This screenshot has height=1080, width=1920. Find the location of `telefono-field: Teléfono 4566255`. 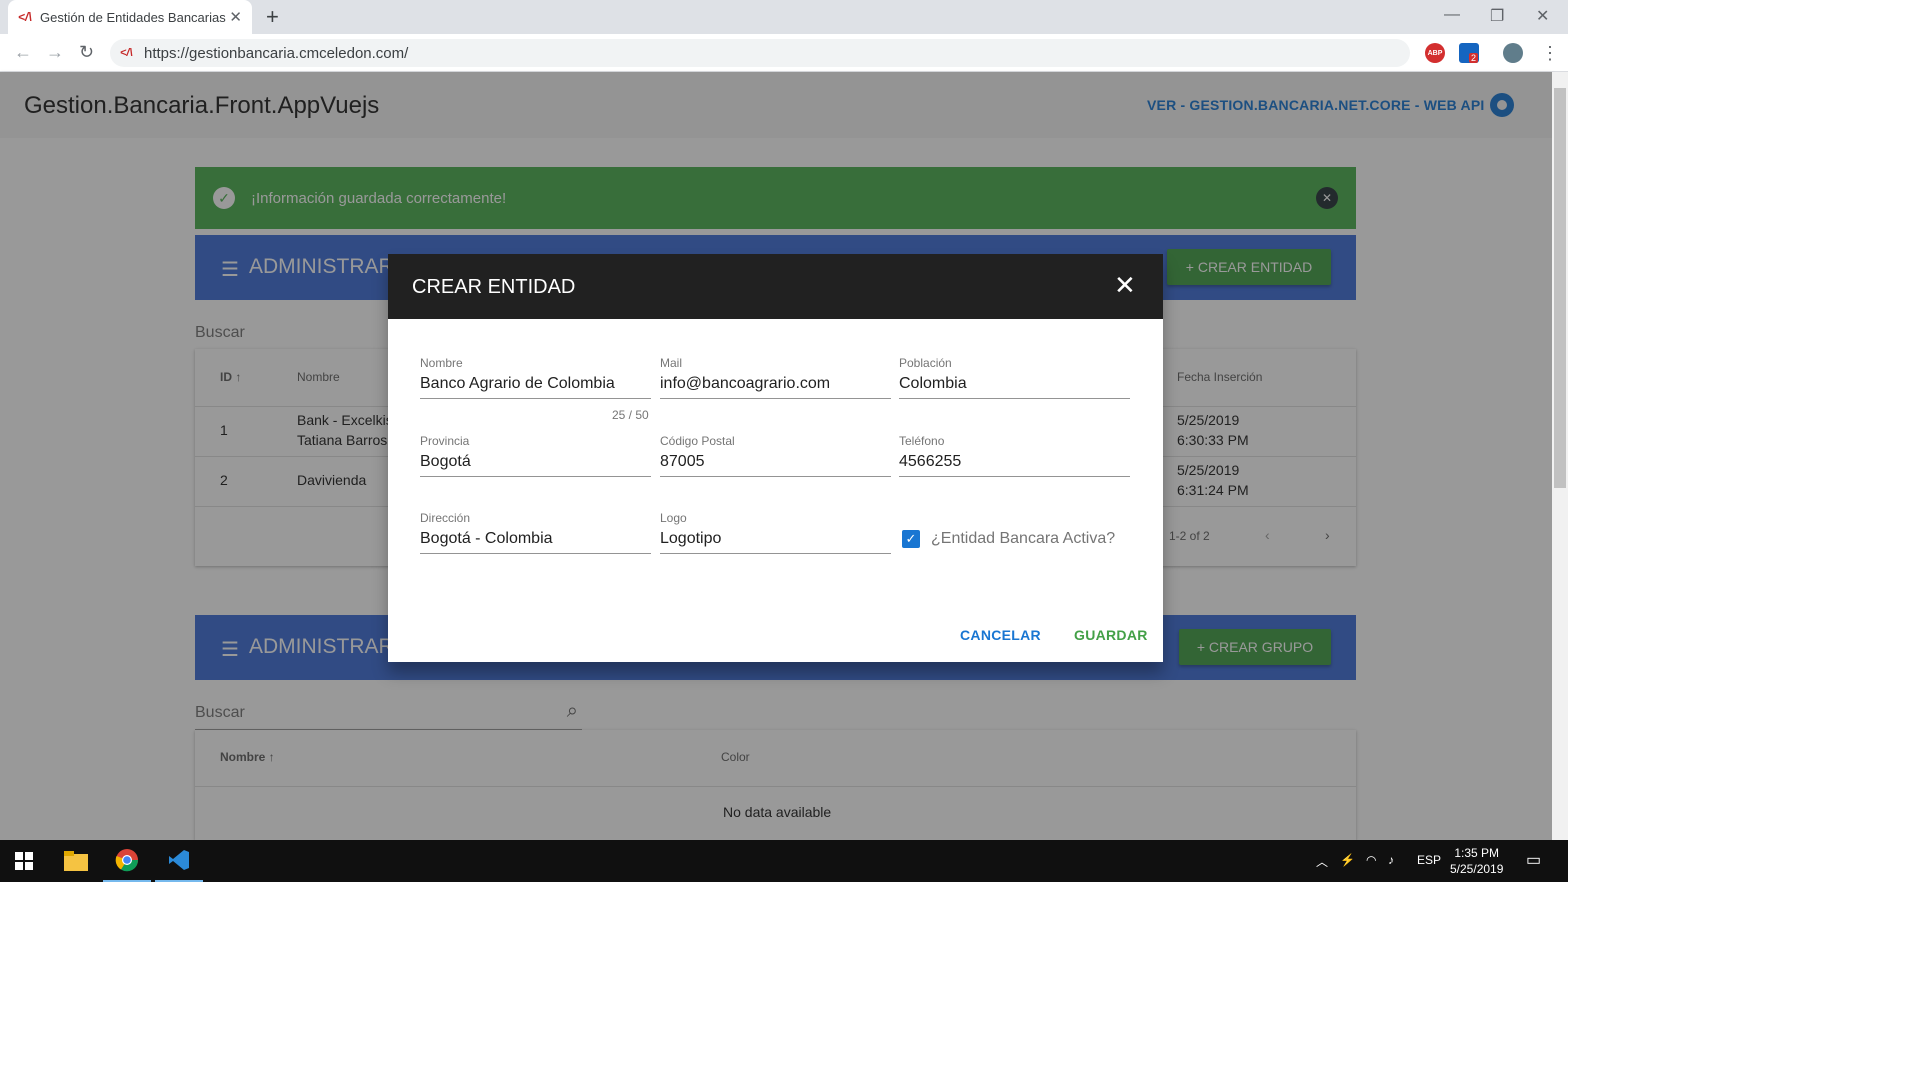

telefono-field: Teléfono 4566255 is located at coordinates (1014, 455).